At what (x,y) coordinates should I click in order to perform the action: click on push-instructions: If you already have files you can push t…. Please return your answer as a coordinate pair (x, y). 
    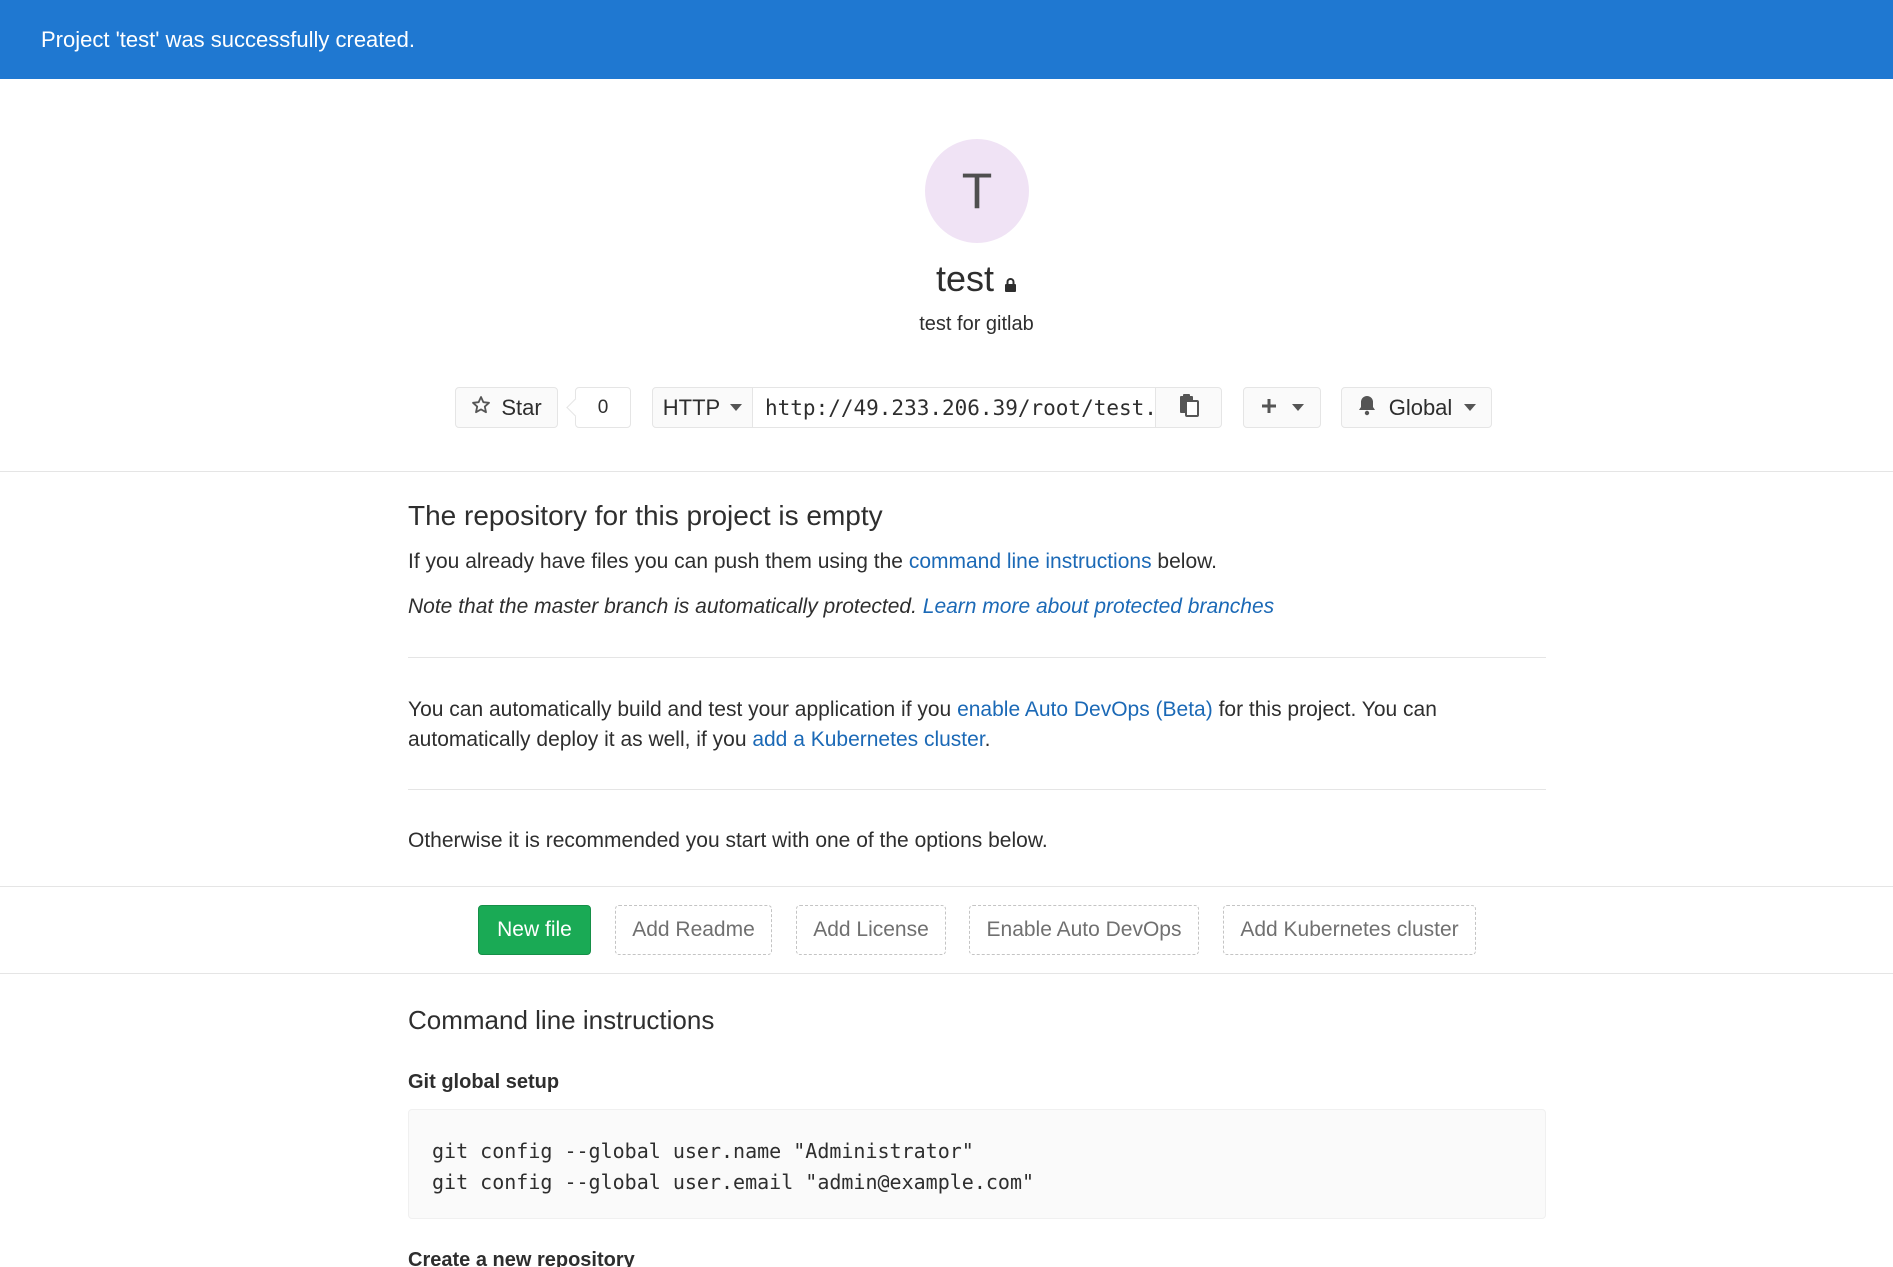
    Looking at the image, I should click on (812, 562).